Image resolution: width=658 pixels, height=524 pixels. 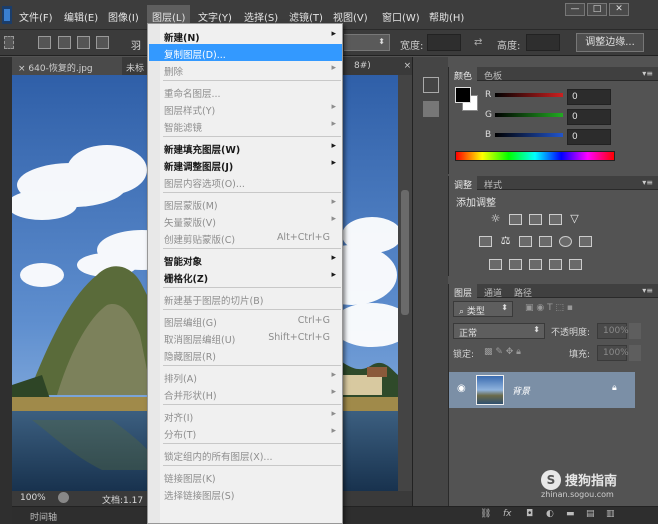 I want to click on layer-menu-item: 栅格化(Z) ▸, so click(x=245, y=276).